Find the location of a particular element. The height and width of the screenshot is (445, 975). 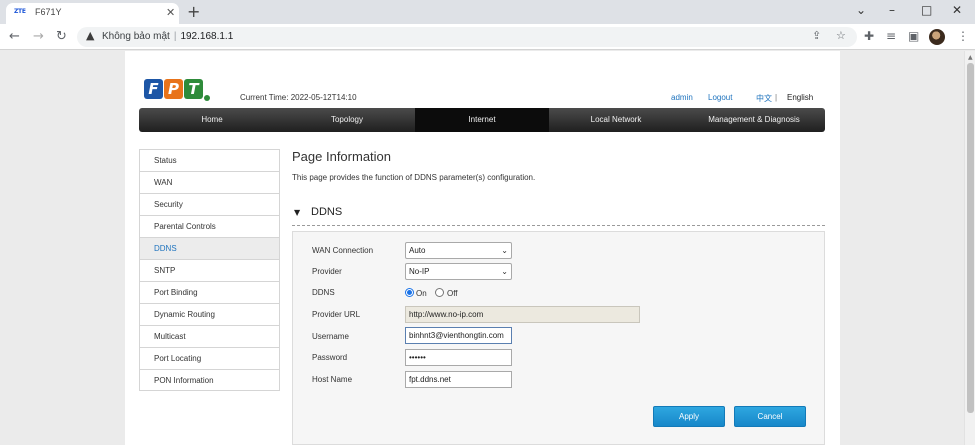

password-label: Password is located at coordinates (330, 357).